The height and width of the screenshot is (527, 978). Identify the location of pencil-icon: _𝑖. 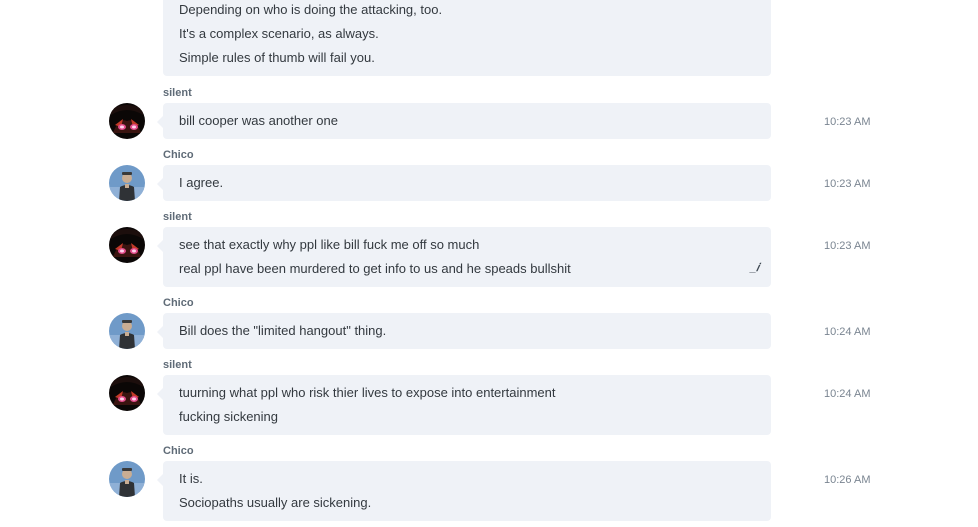
(754, 268).